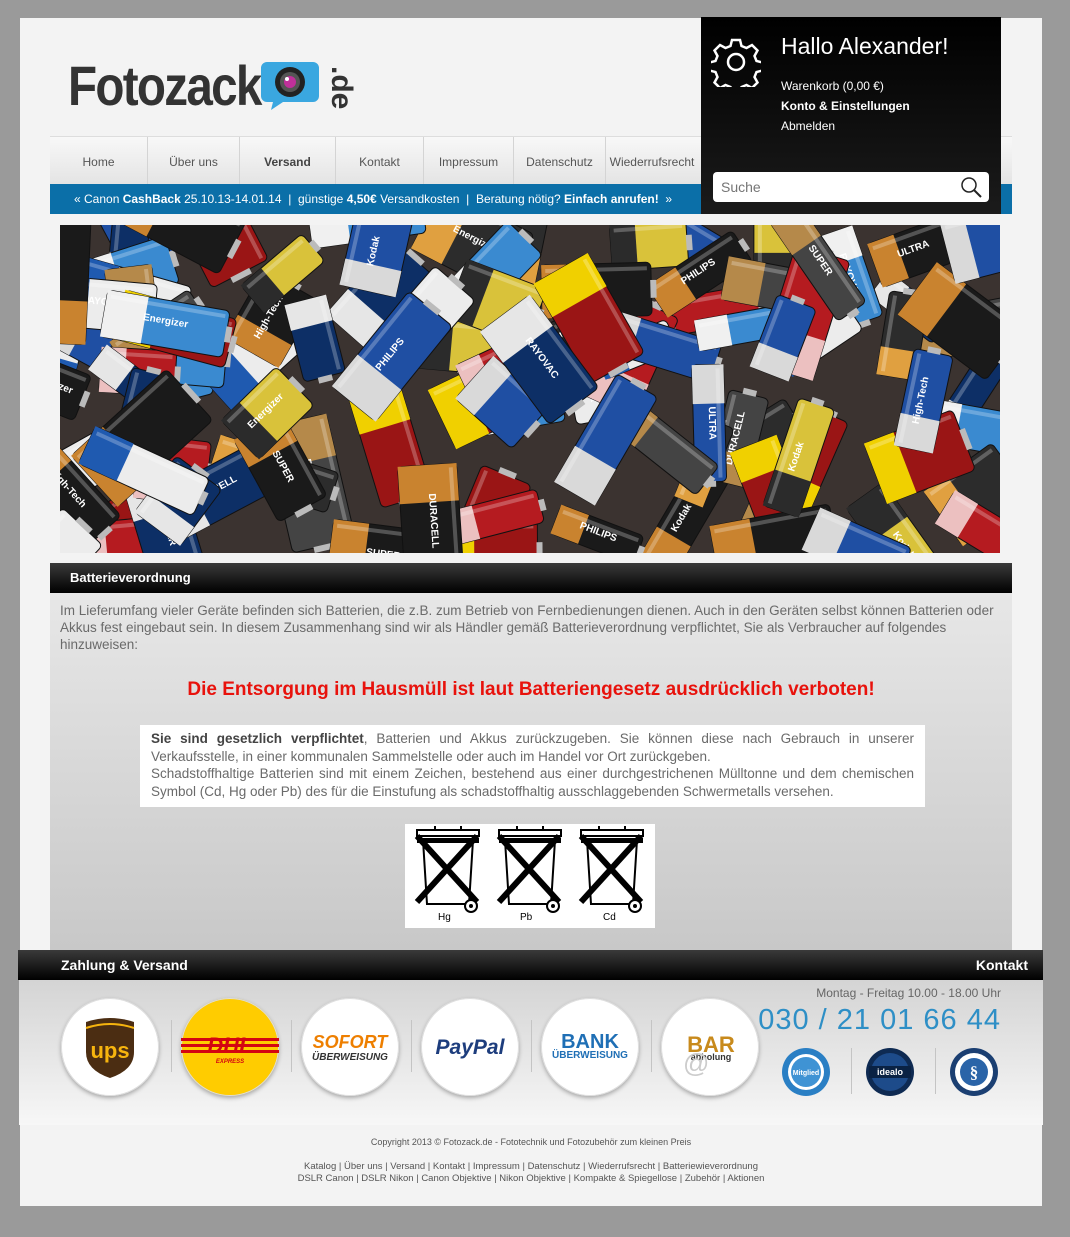  What do you see at coordinates (351, 1042) in the screenshot?
I see `sofort-text: SOFORT` at bounding box center [351, 1042].